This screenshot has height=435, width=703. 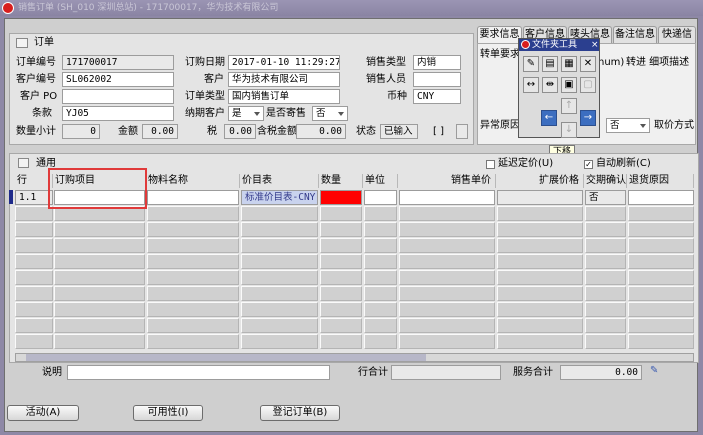 What do you see at coordinates (284, 62) in the screenshot?
I see `order-date-field: 2017-01-10 11:29:27` at bounding box center [284, 62].